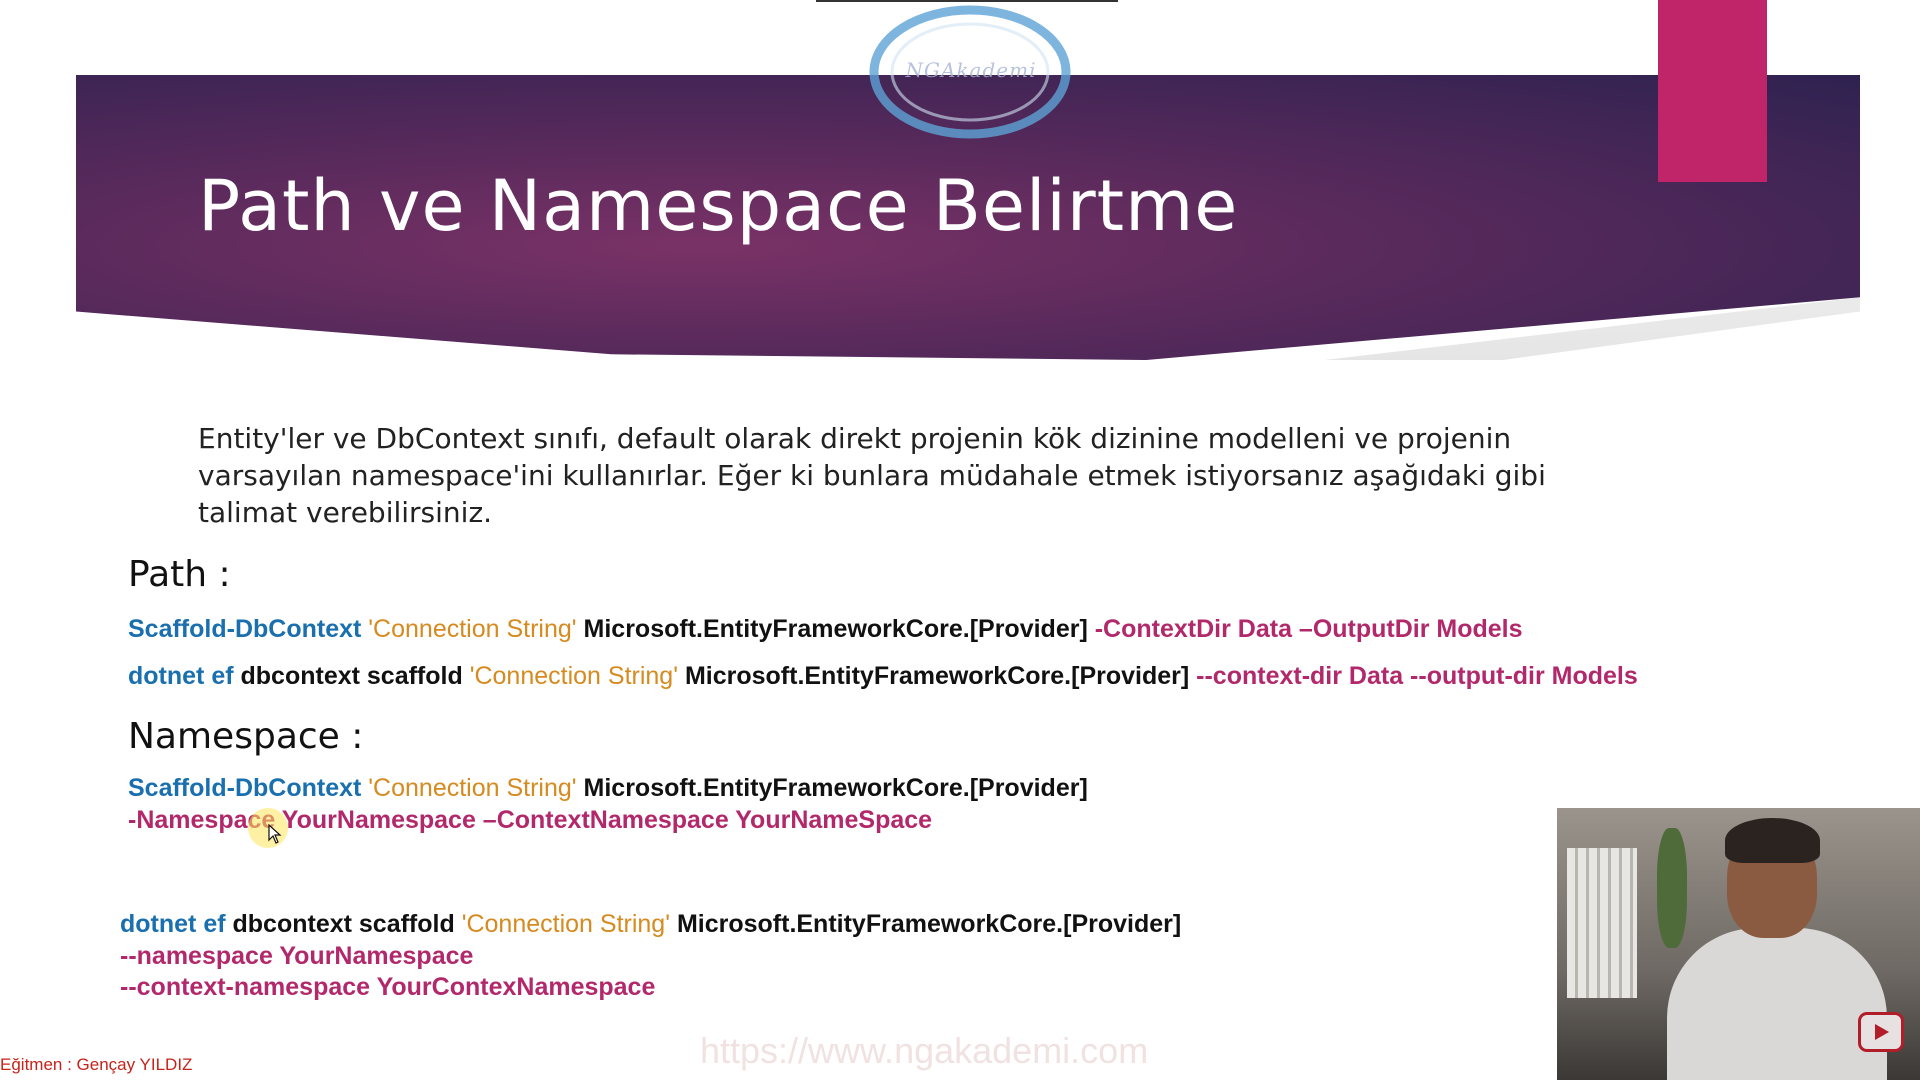 Image resolution: width=1920 pixels, height=1080 pixels. Describe the element at coordinates (1777, 1004) in the screenshot. I see `presenter-body` at that location.